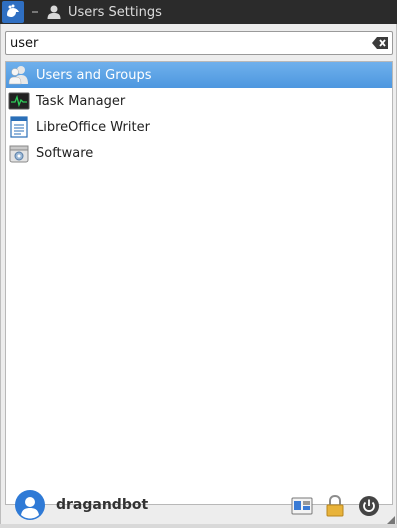 The width and height of the screenshot is (397, 528). I want to click on writer-icon, so click(19, 127).